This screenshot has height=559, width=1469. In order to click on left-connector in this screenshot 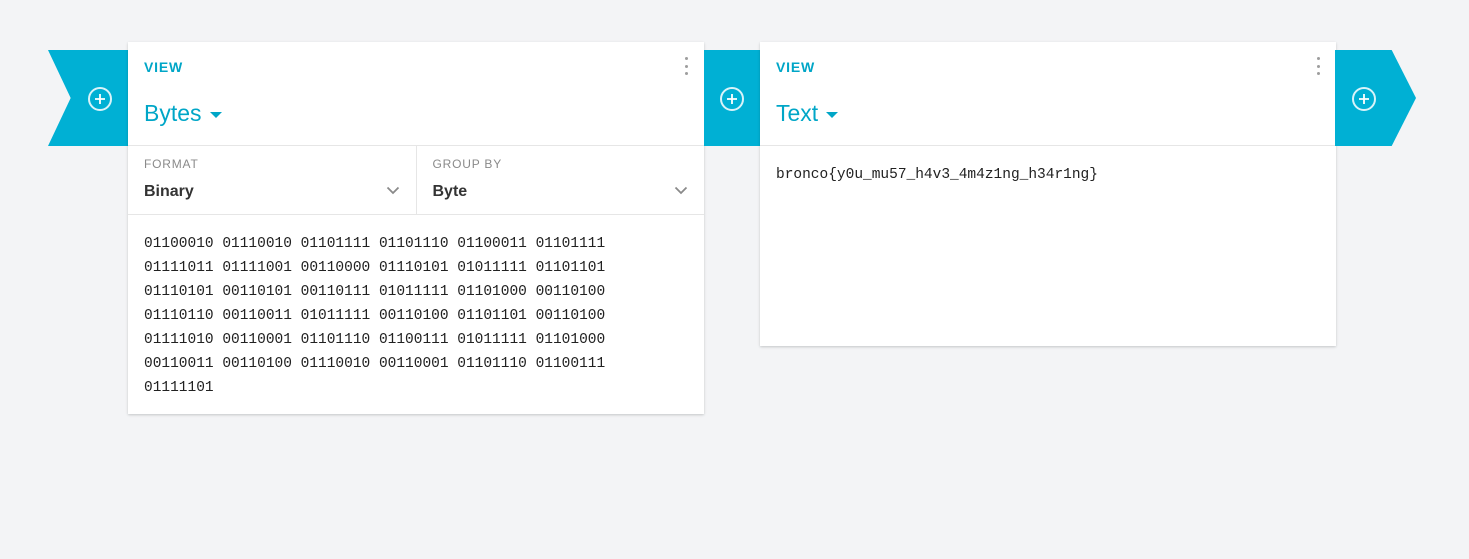, I will do `click(88, 98)`.